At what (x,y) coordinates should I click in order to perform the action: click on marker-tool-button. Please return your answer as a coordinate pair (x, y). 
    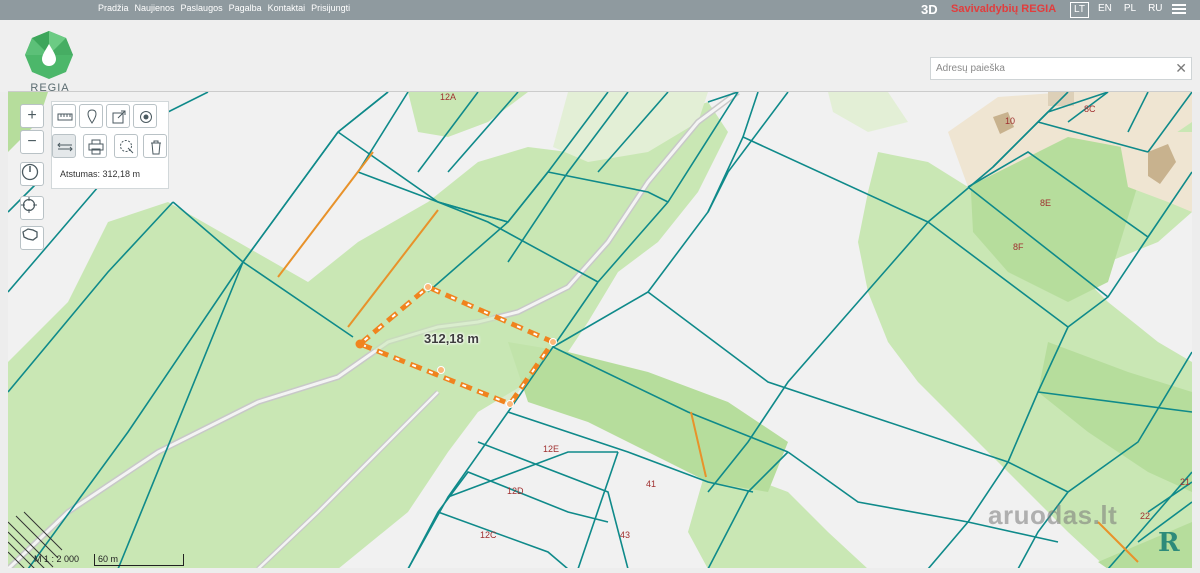
    Looking at the image, I should click on (91, 116).